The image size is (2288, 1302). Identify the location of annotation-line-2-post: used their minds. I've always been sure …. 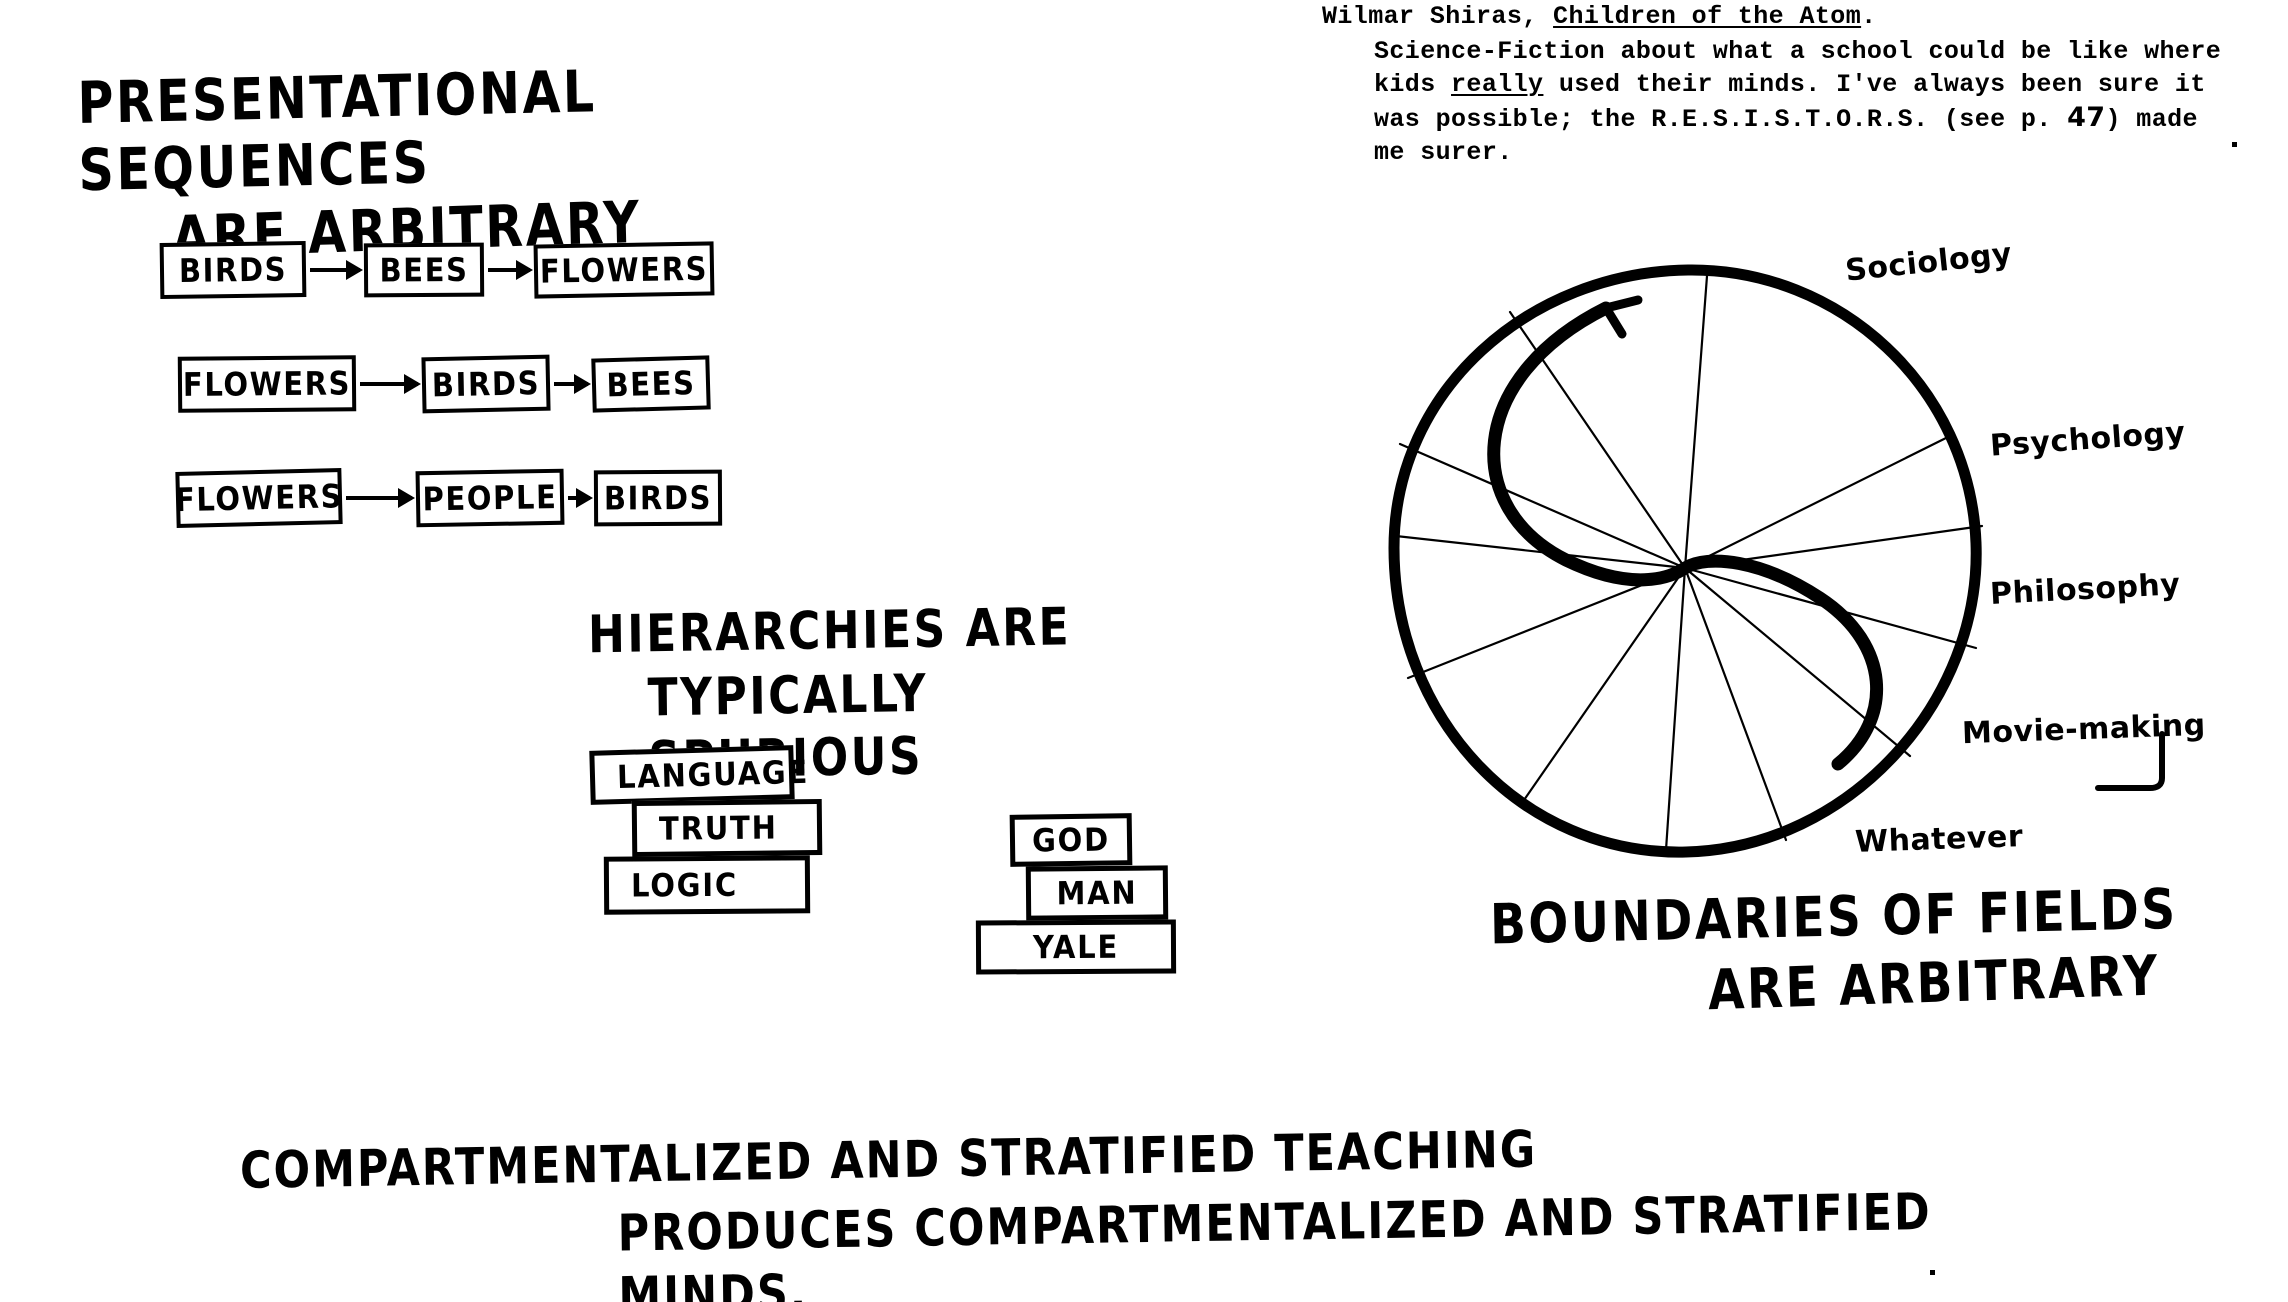
(1874, 84).